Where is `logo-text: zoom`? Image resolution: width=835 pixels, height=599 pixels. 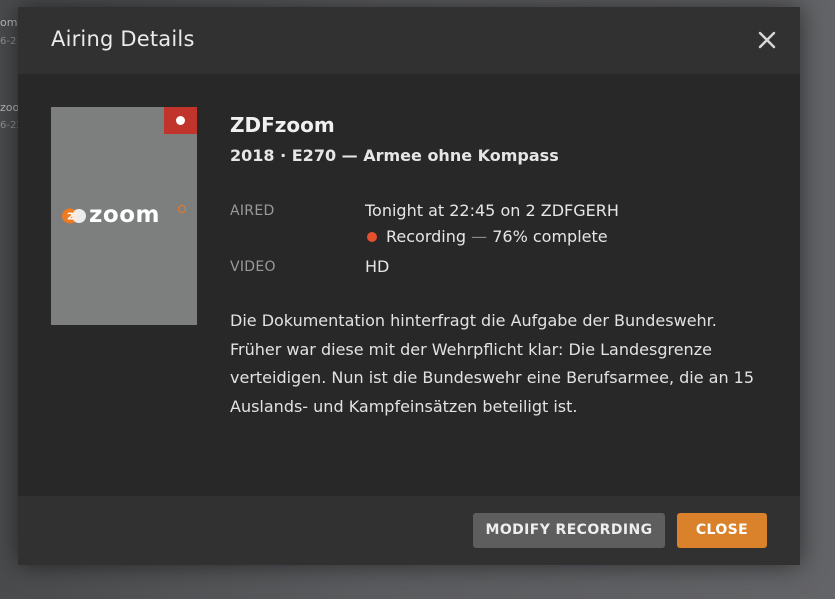 logo-text: zoom is located at coordinates (124, 215).